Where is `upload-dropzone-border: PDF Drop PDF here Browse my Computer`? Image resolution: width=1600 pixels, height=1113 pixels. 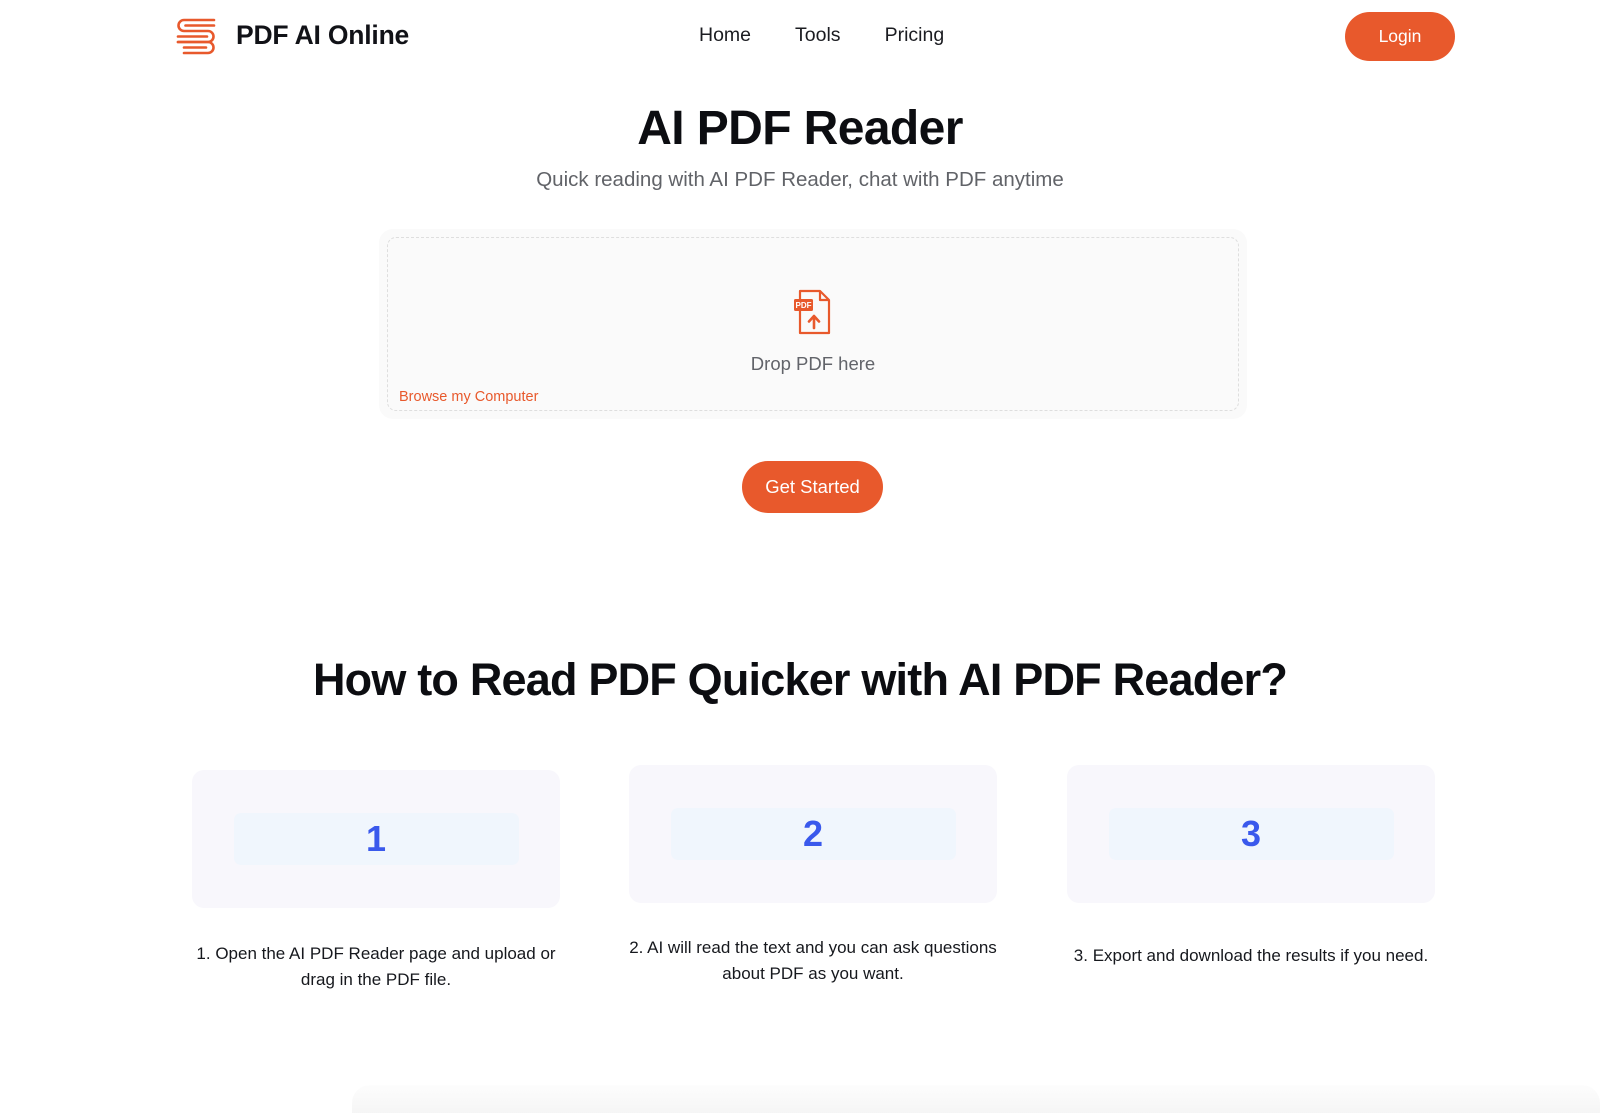 upload-dropzone-border: PDF Drop PDF here Browse my Computer is located at coordinates (813, 324).